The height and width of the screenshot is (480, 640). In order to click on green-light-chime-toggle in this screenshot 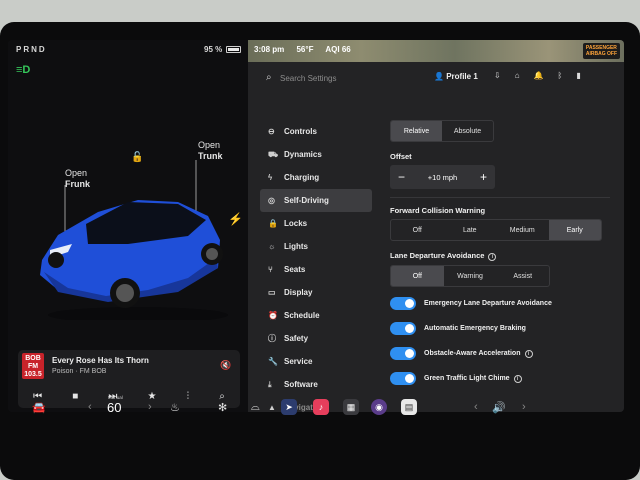, I will do `click(403, 378)`.